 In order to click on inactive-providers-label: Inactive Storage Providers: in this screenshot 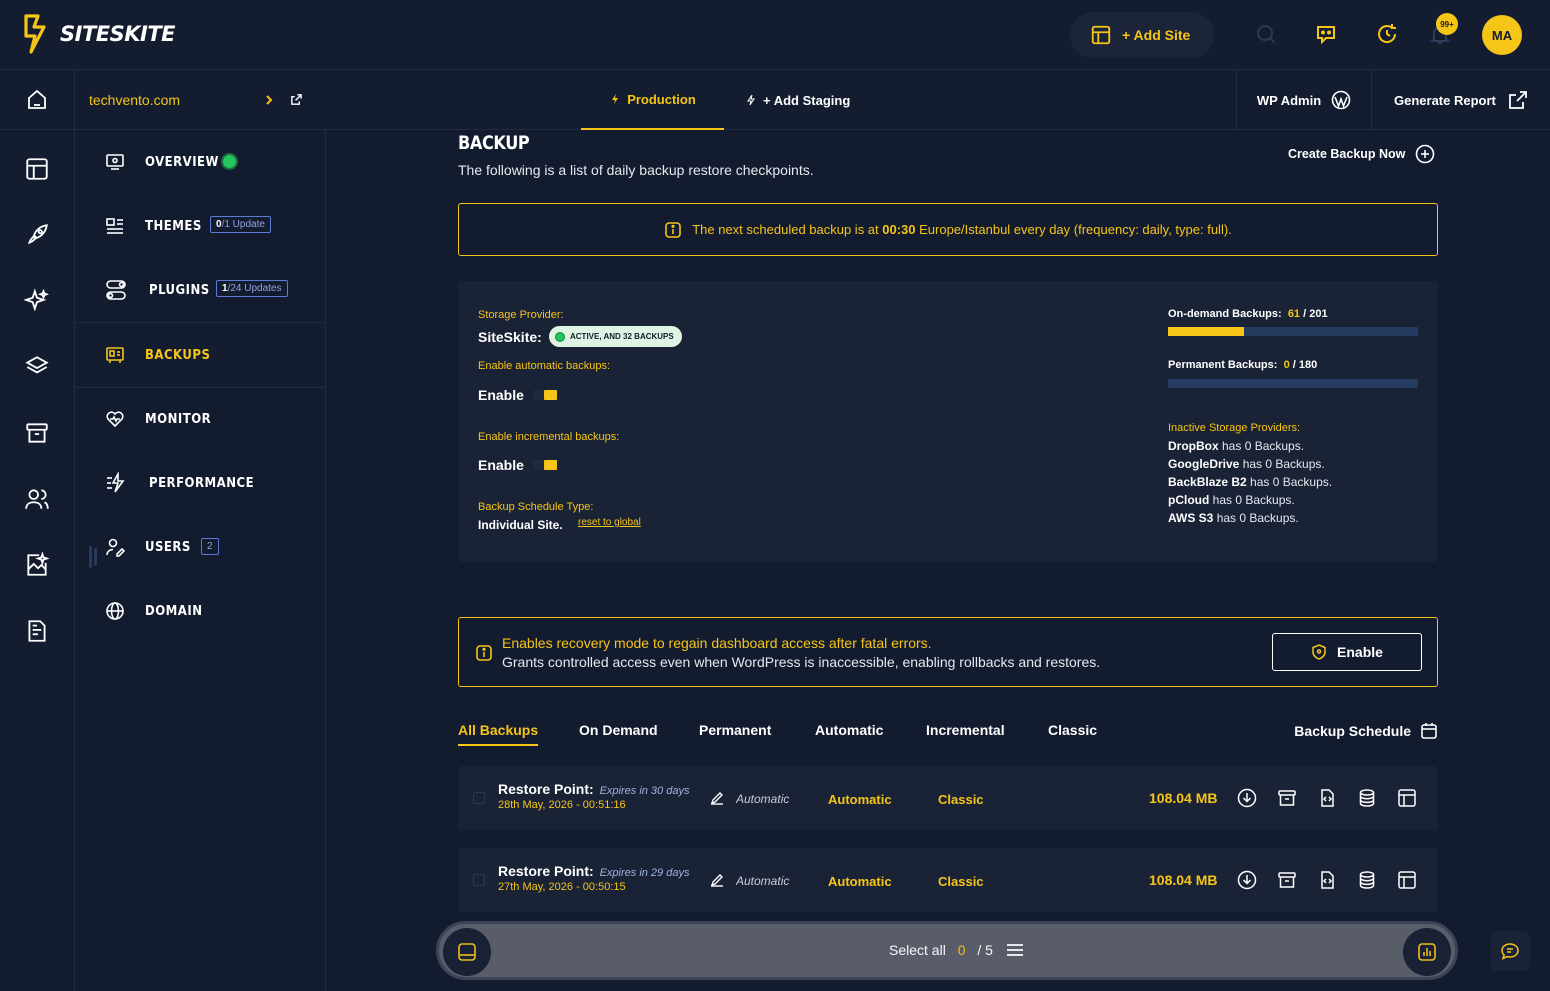, I will do `click(1234, 428)`.